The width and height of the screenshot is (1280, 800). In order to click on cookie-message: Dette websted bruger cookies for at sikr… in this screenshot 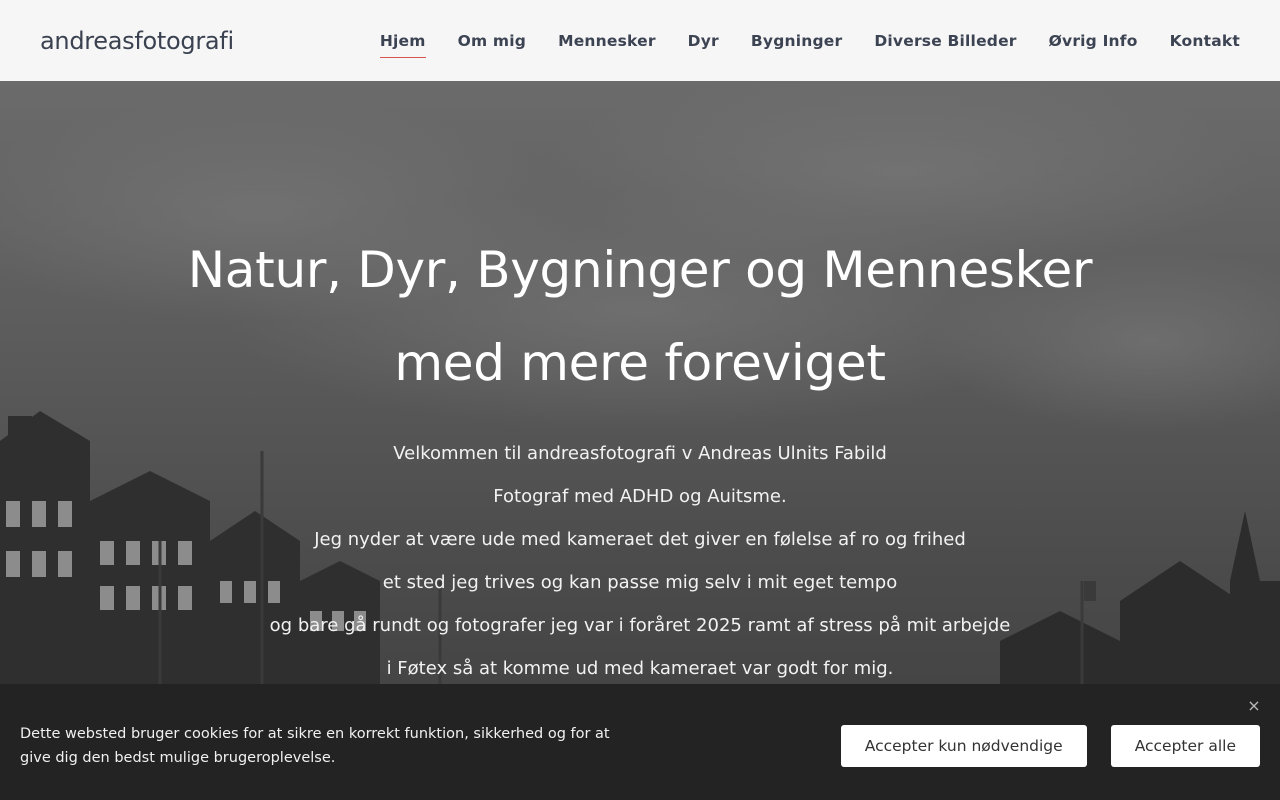, I will do `click(315, 746)`.